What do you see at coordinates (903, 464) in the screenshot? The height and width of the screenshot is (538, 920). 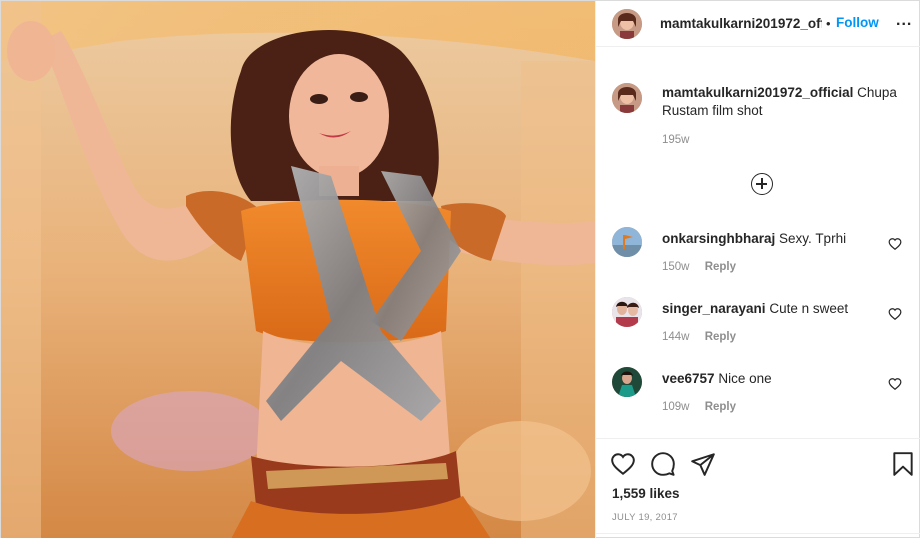 I see `bookmark-icon` at bounding box center [903, 464].